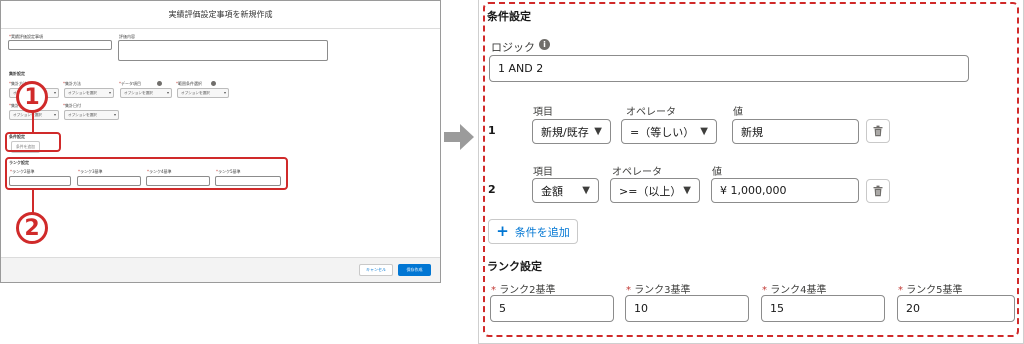  I want to click on rank4-input: 15, so click(823, 308).